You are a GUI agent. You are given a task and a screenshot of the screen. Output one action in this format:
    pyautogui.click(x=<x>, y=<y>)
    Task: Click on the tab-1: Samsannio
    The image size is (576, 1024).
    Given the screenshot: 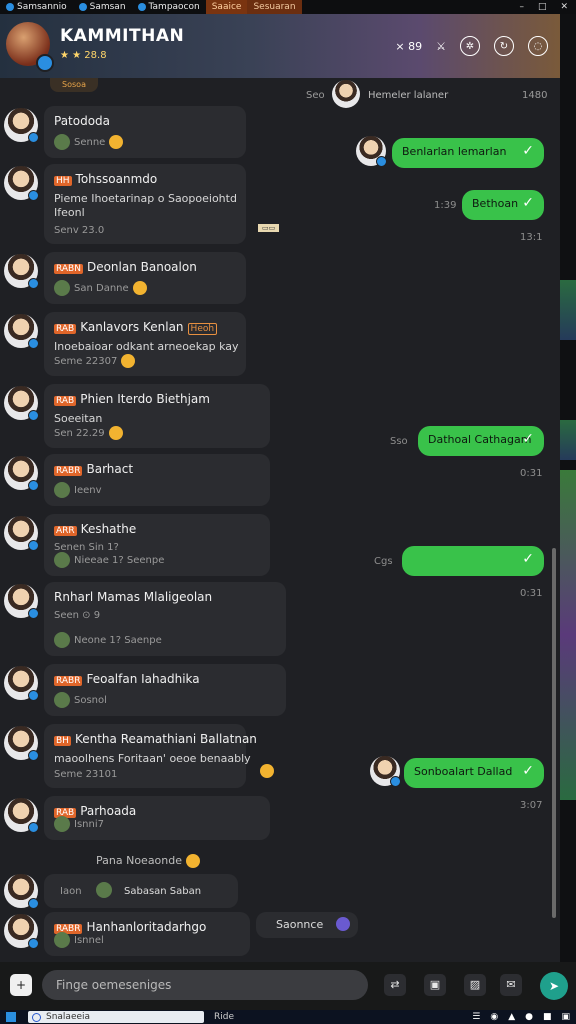 What is the action you would take?
    pyautogui.click(x=36, y=7)
    